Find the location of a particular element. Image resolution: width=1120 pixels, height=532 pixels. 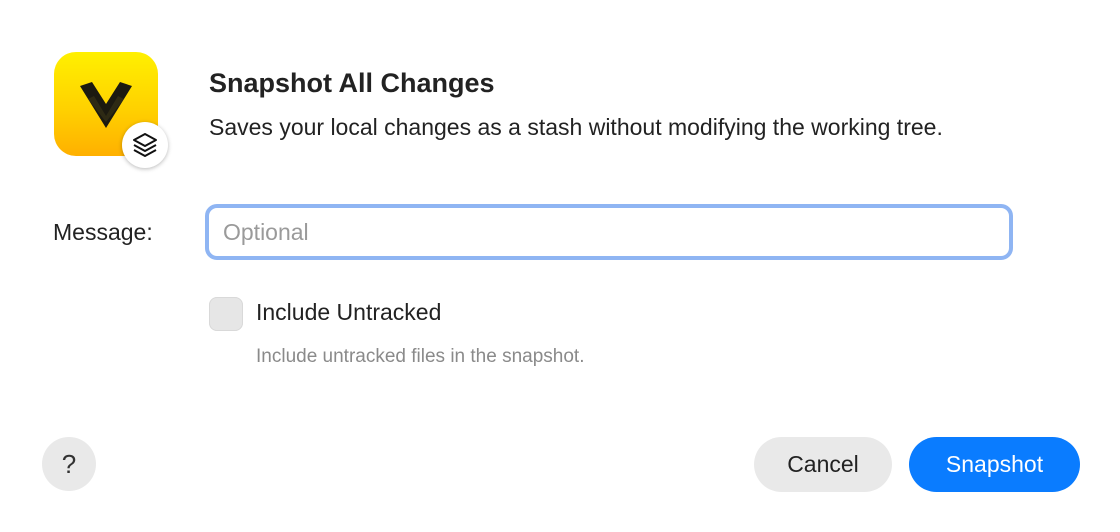

include-untracked-checkbox is located at coordinates (226, 314).